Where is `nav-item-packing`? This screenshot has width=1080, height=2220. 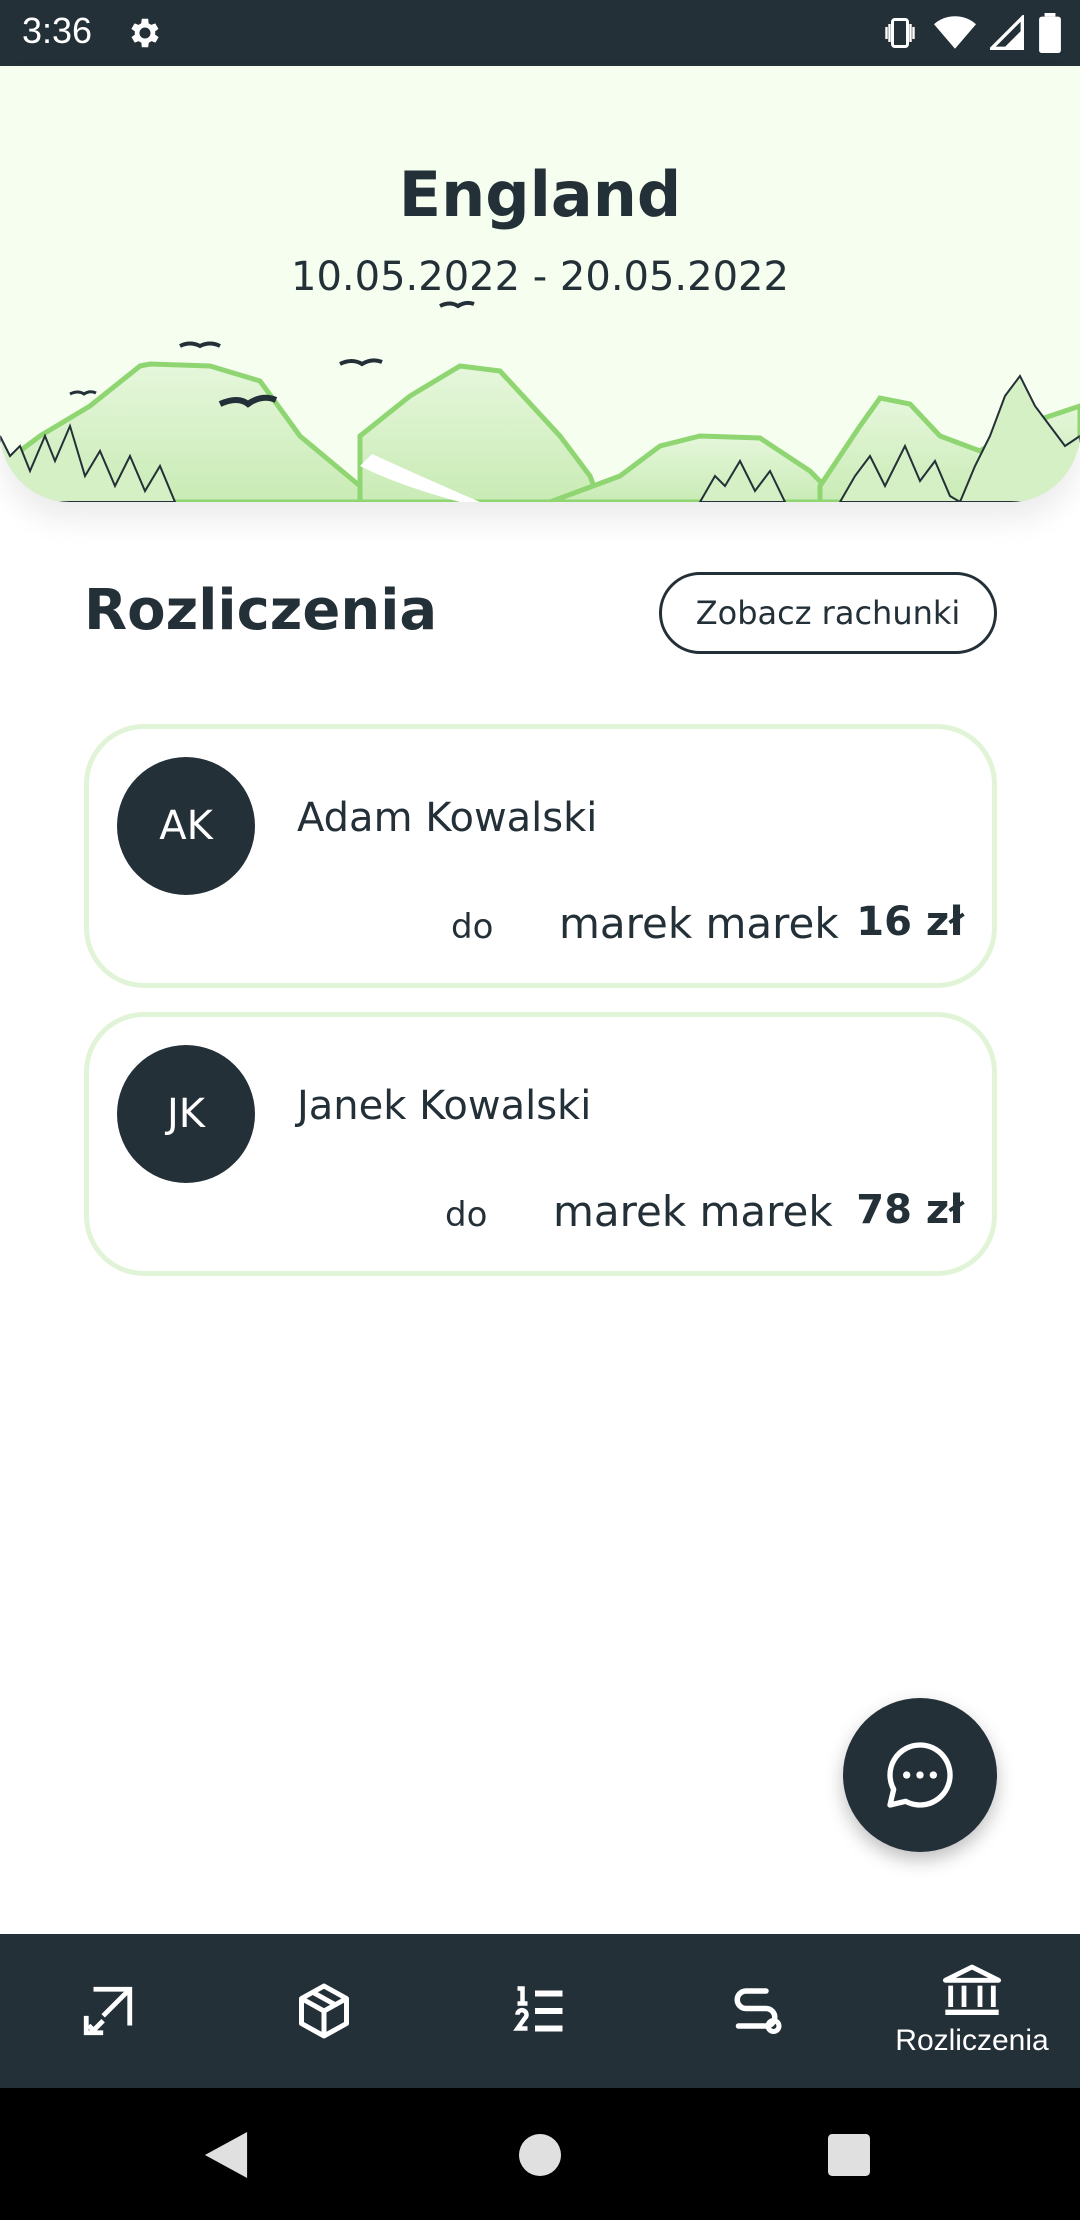 nav-item-packing is located at coordinates (324, 2011).